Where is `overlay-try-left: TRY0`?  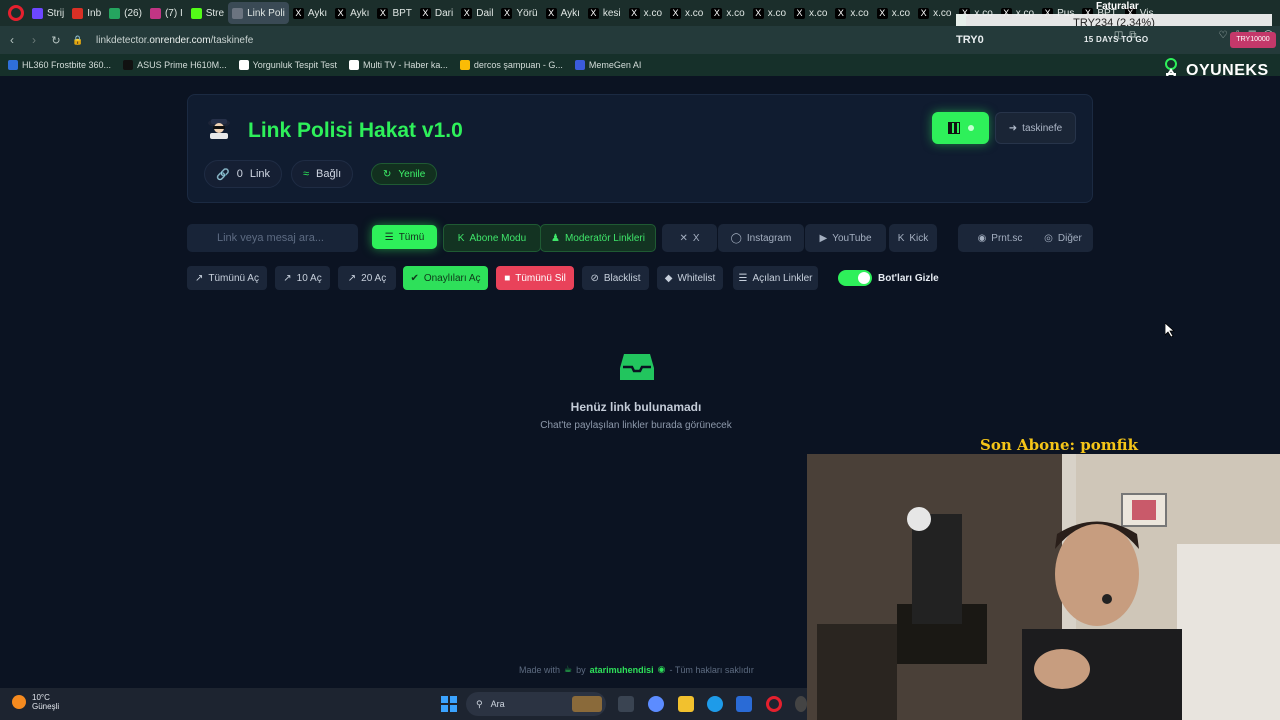 overlay-try-left: TRY0 is located at coordinates (970, 40).